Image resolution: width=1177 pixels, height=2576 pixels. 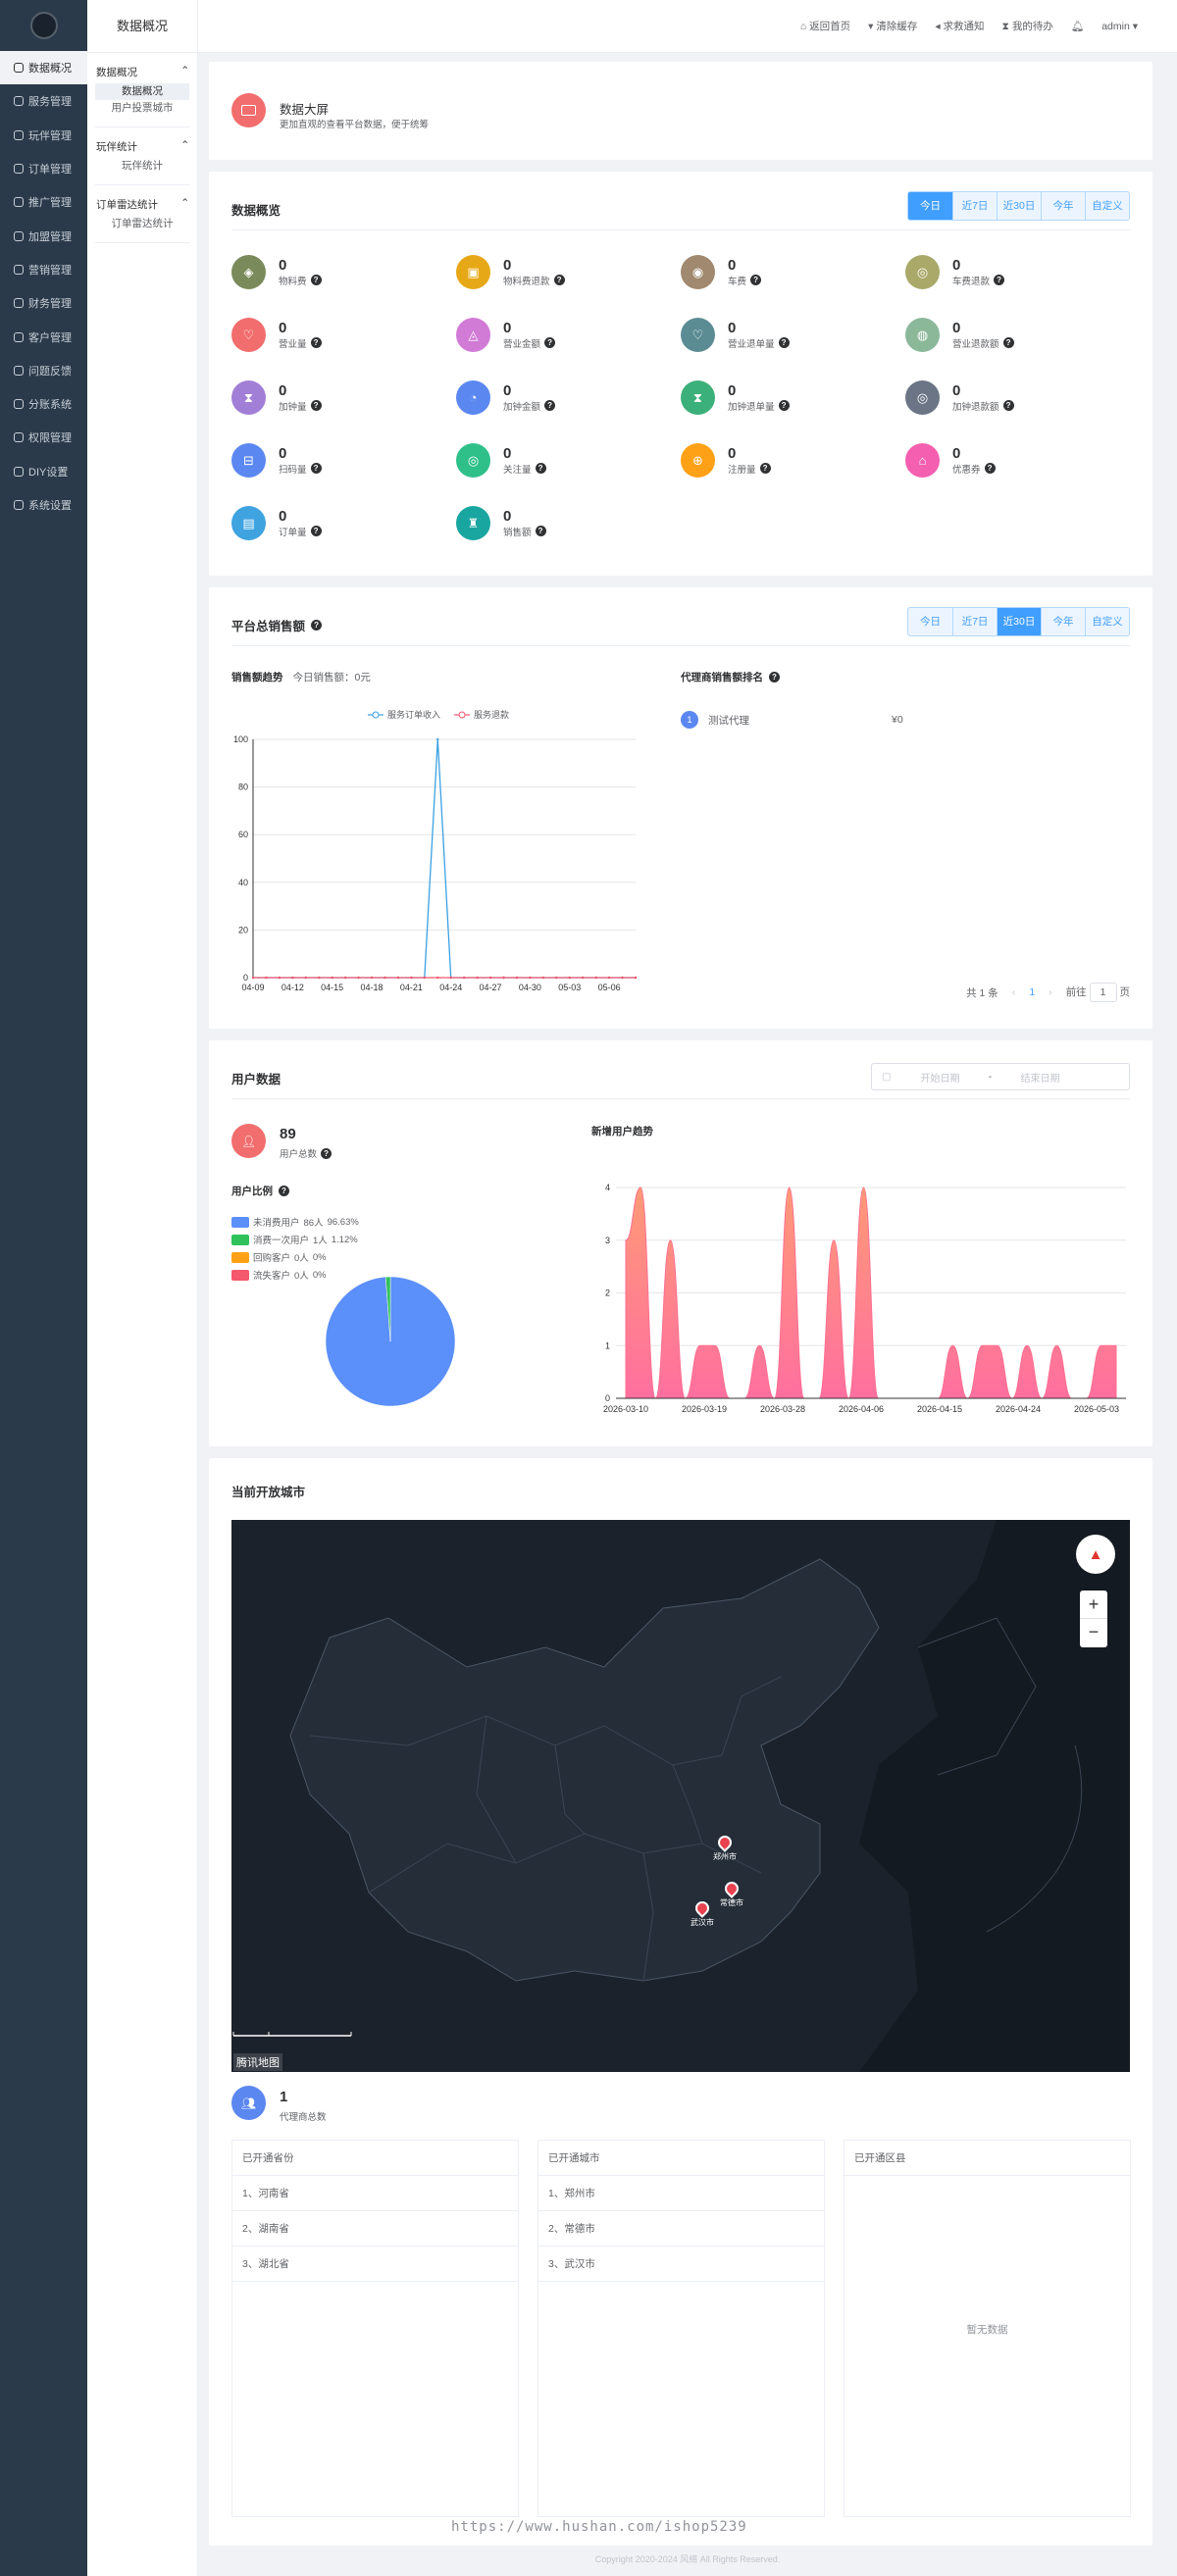 What do you see at coordinates (257, 677) in the screenshot?
I see `trend-label: 销售额趋势` at bounding box center [257, 677].